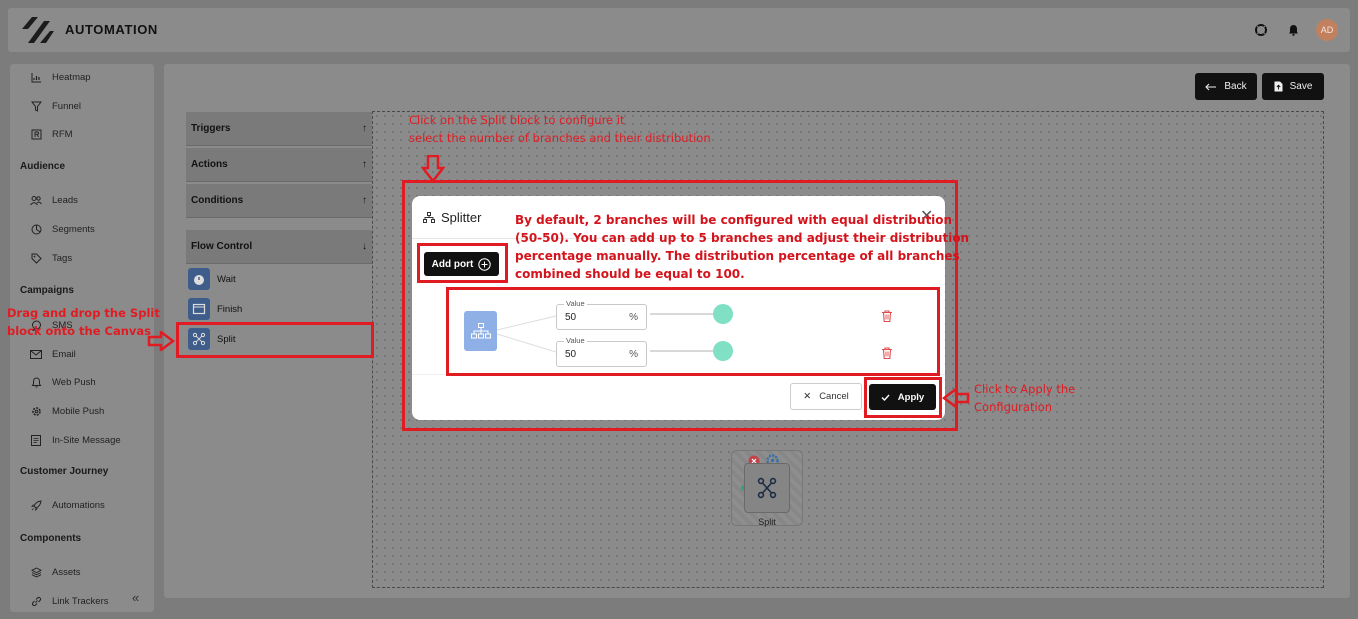 This screenshot has width=1358, height=619. Describe the element at coordinates (279, 247) in the screenshot. I see `palette-group-flow-control: Flow Control ↓` at that location.